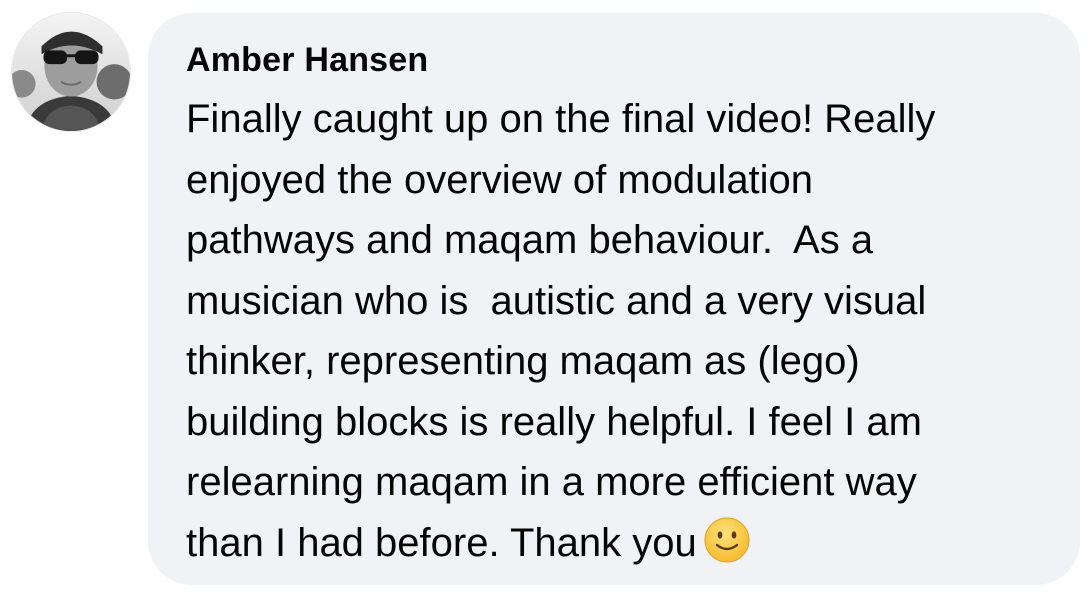 The height and width of the screenshot is (597, 1092). I want to click on comment-line: than I had before. Thank you, so click(441, 542).